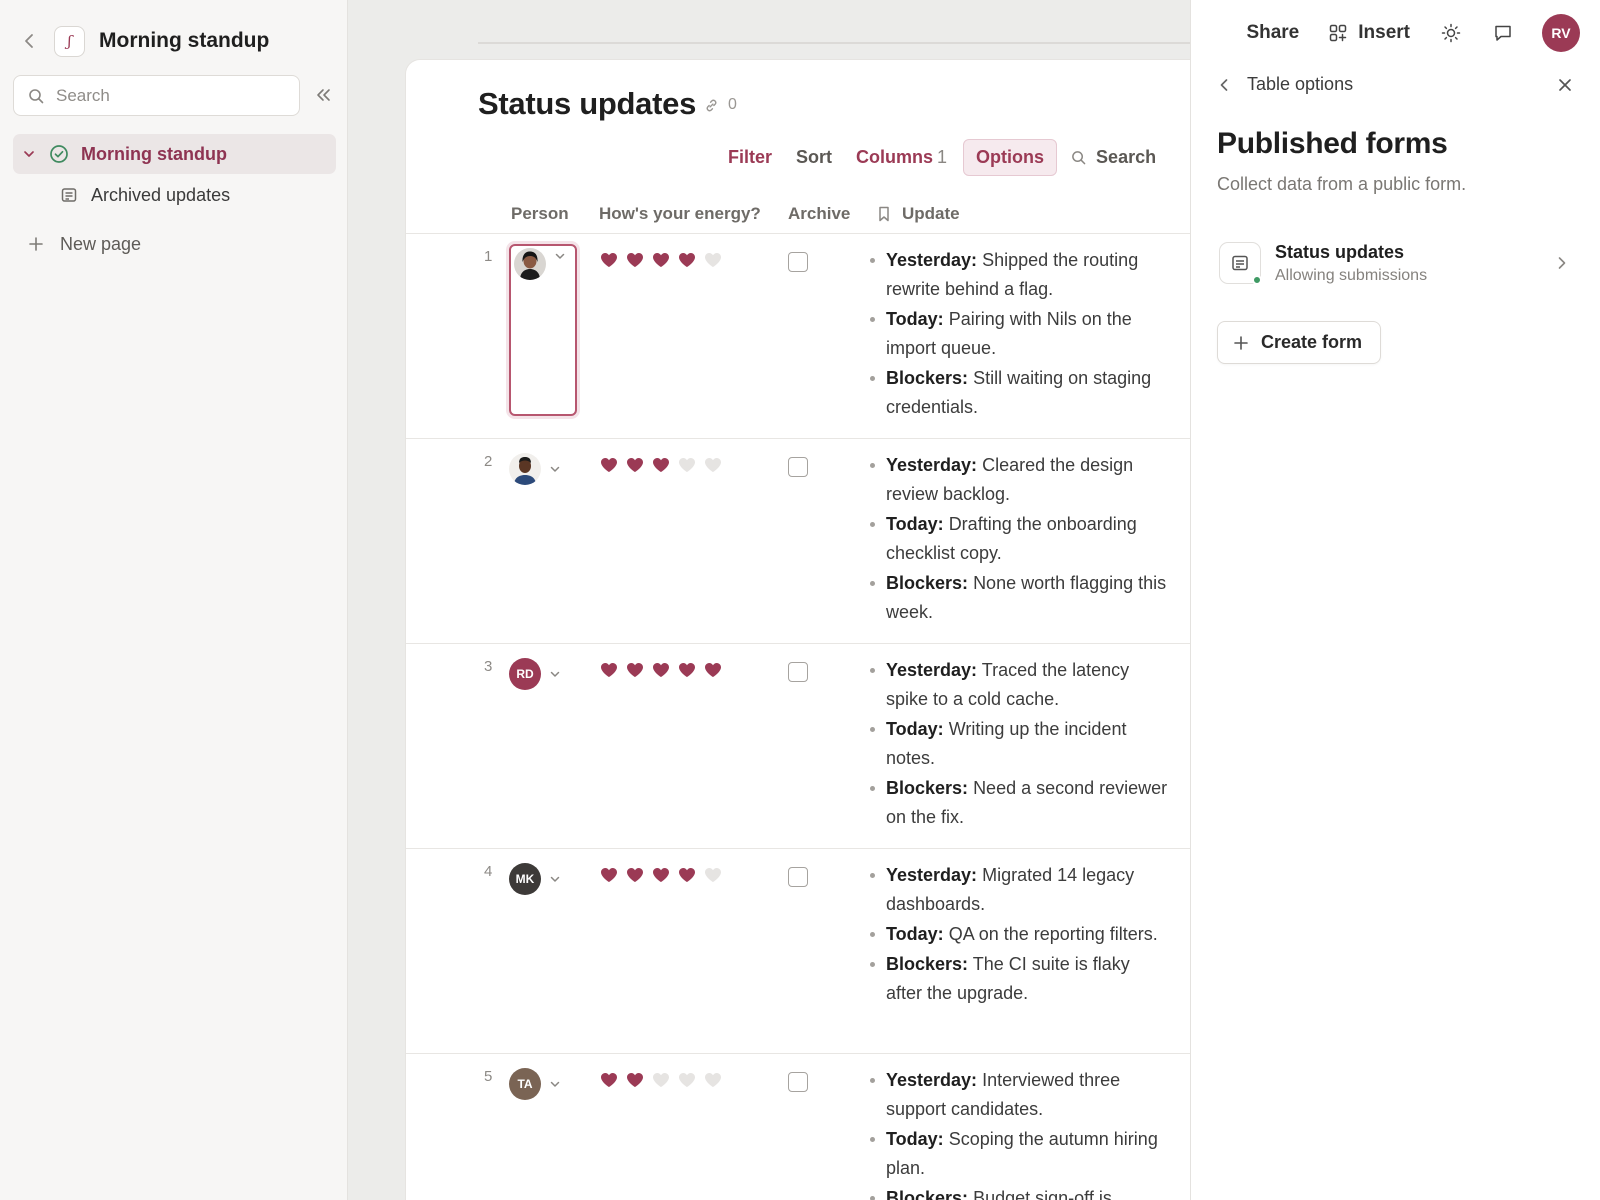  Describe the element at coordinates (1561, 33) in the screenshot. I see `user-avatar: RV` at that location.